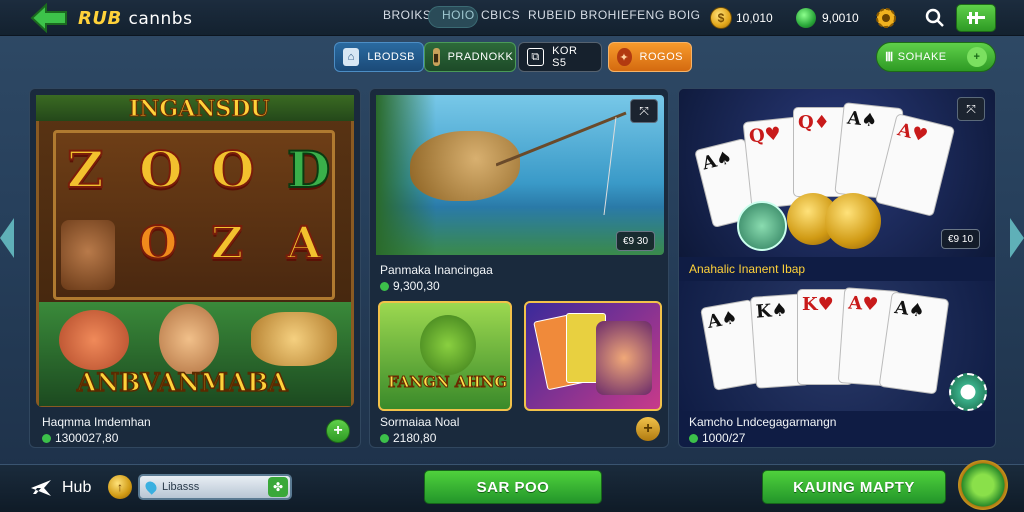  Describe the element at coordinates (304, 243) in the screenshot. I see `slot-symbol: A` at that location.